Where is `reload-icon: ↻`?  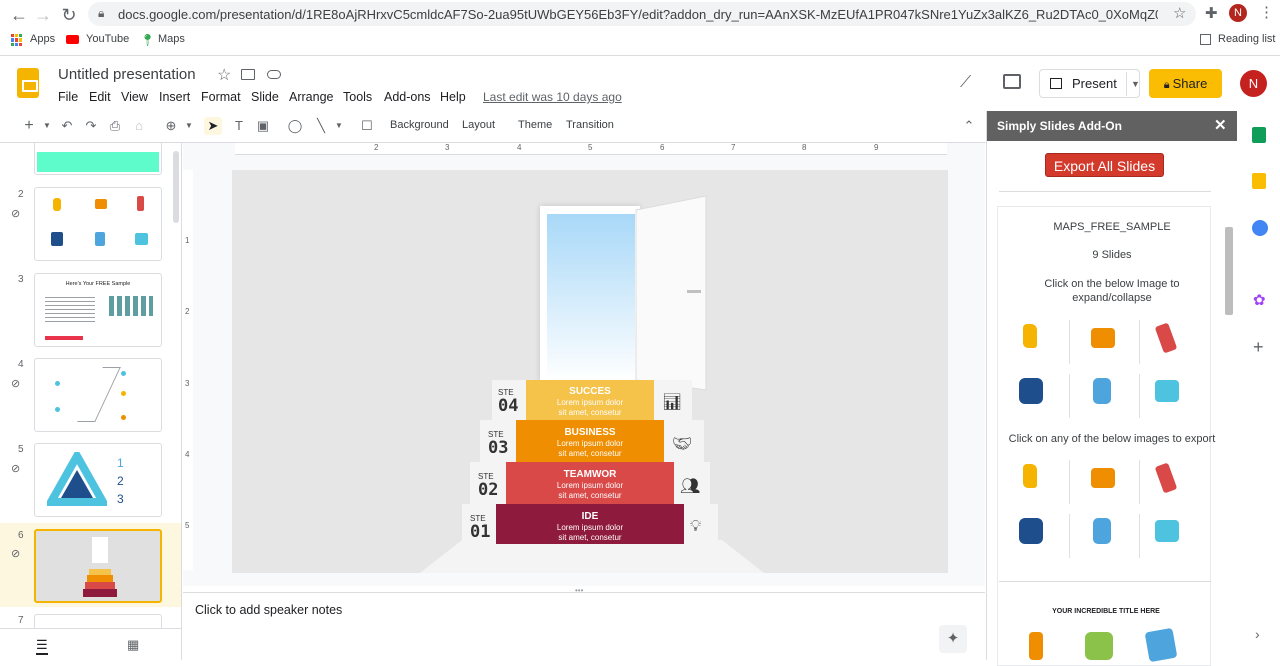 reload-icon: ↻ is located at coordinates (69, 15).